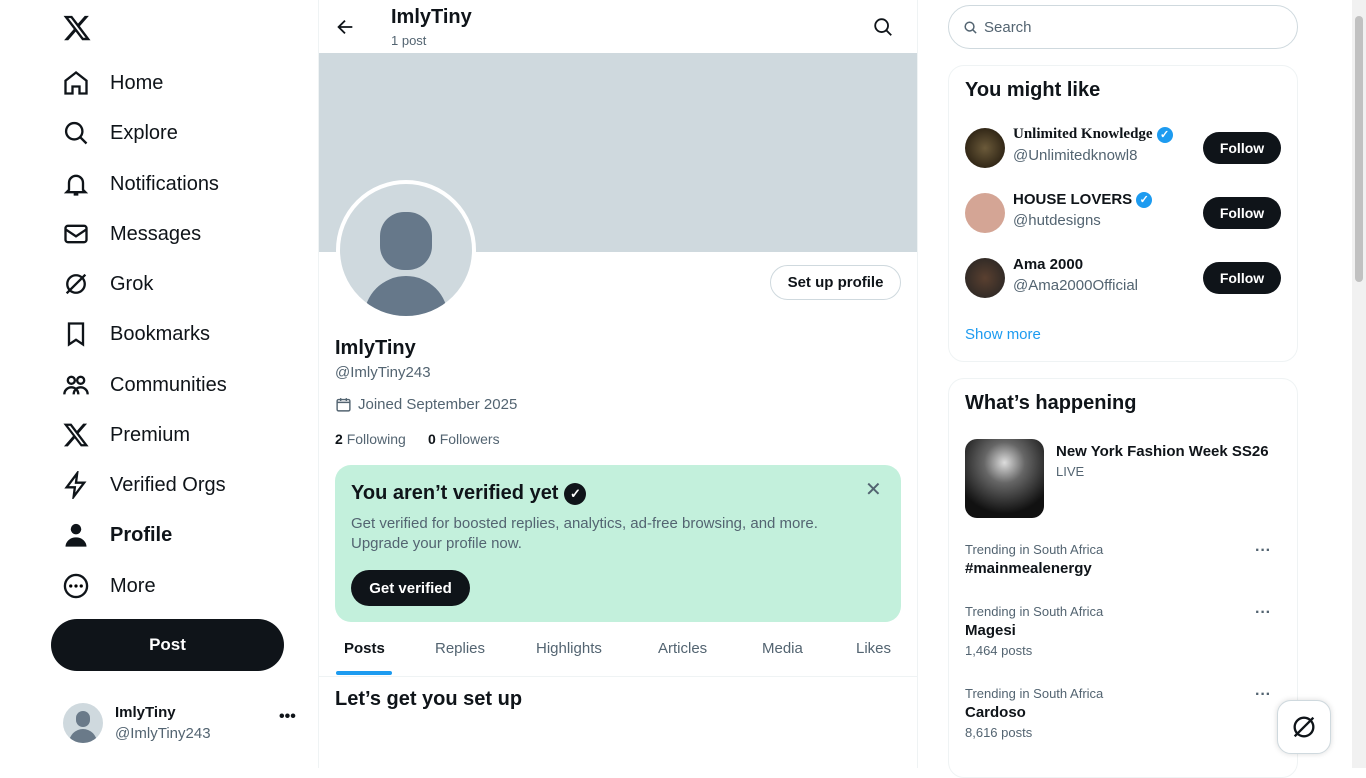 This screenshot has height=778, width=1366. Describe the element at coordinates (1070, 471) in the screenshot. I see `event-status: LIVE` at that location.